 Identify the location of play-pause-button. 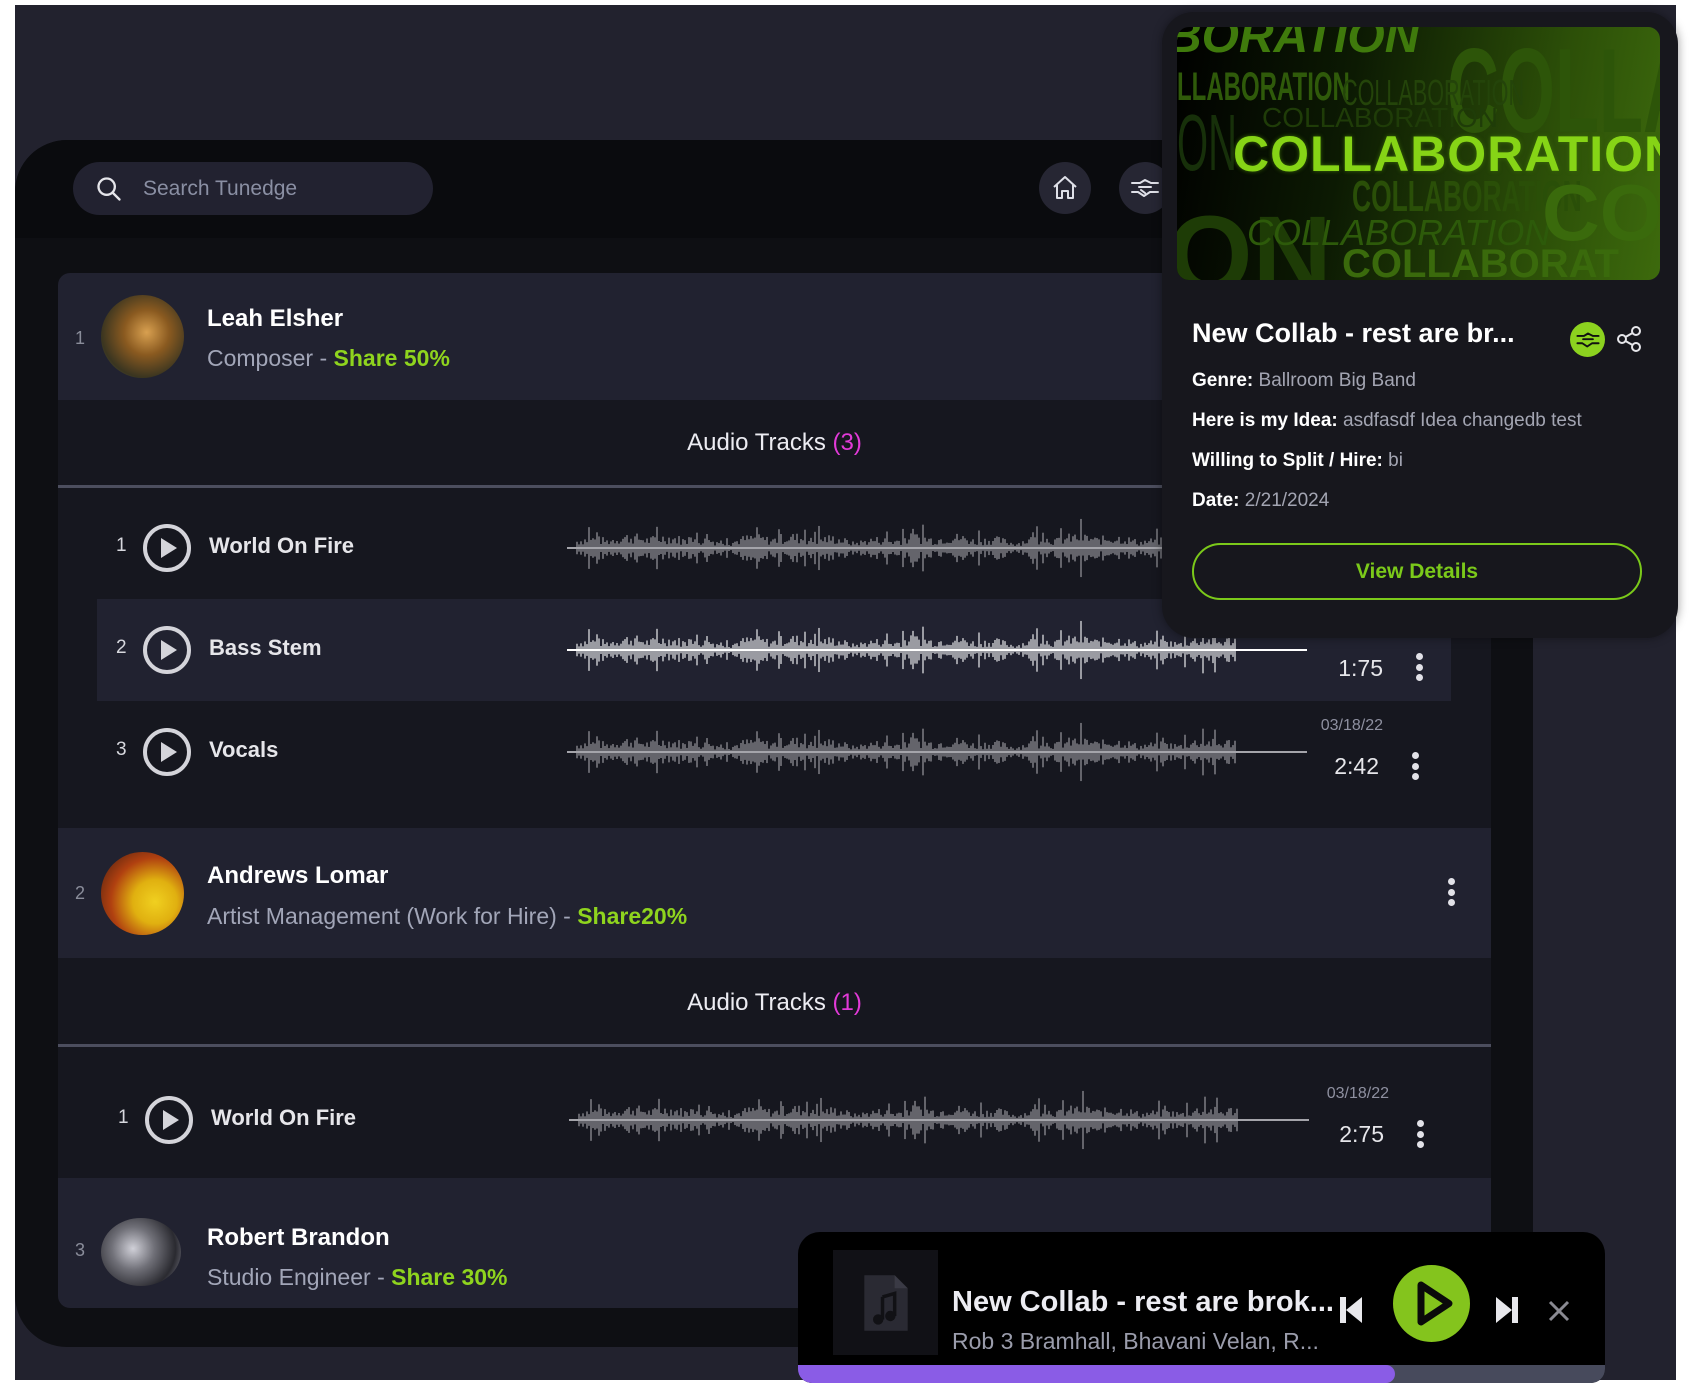
(1431, 1303).